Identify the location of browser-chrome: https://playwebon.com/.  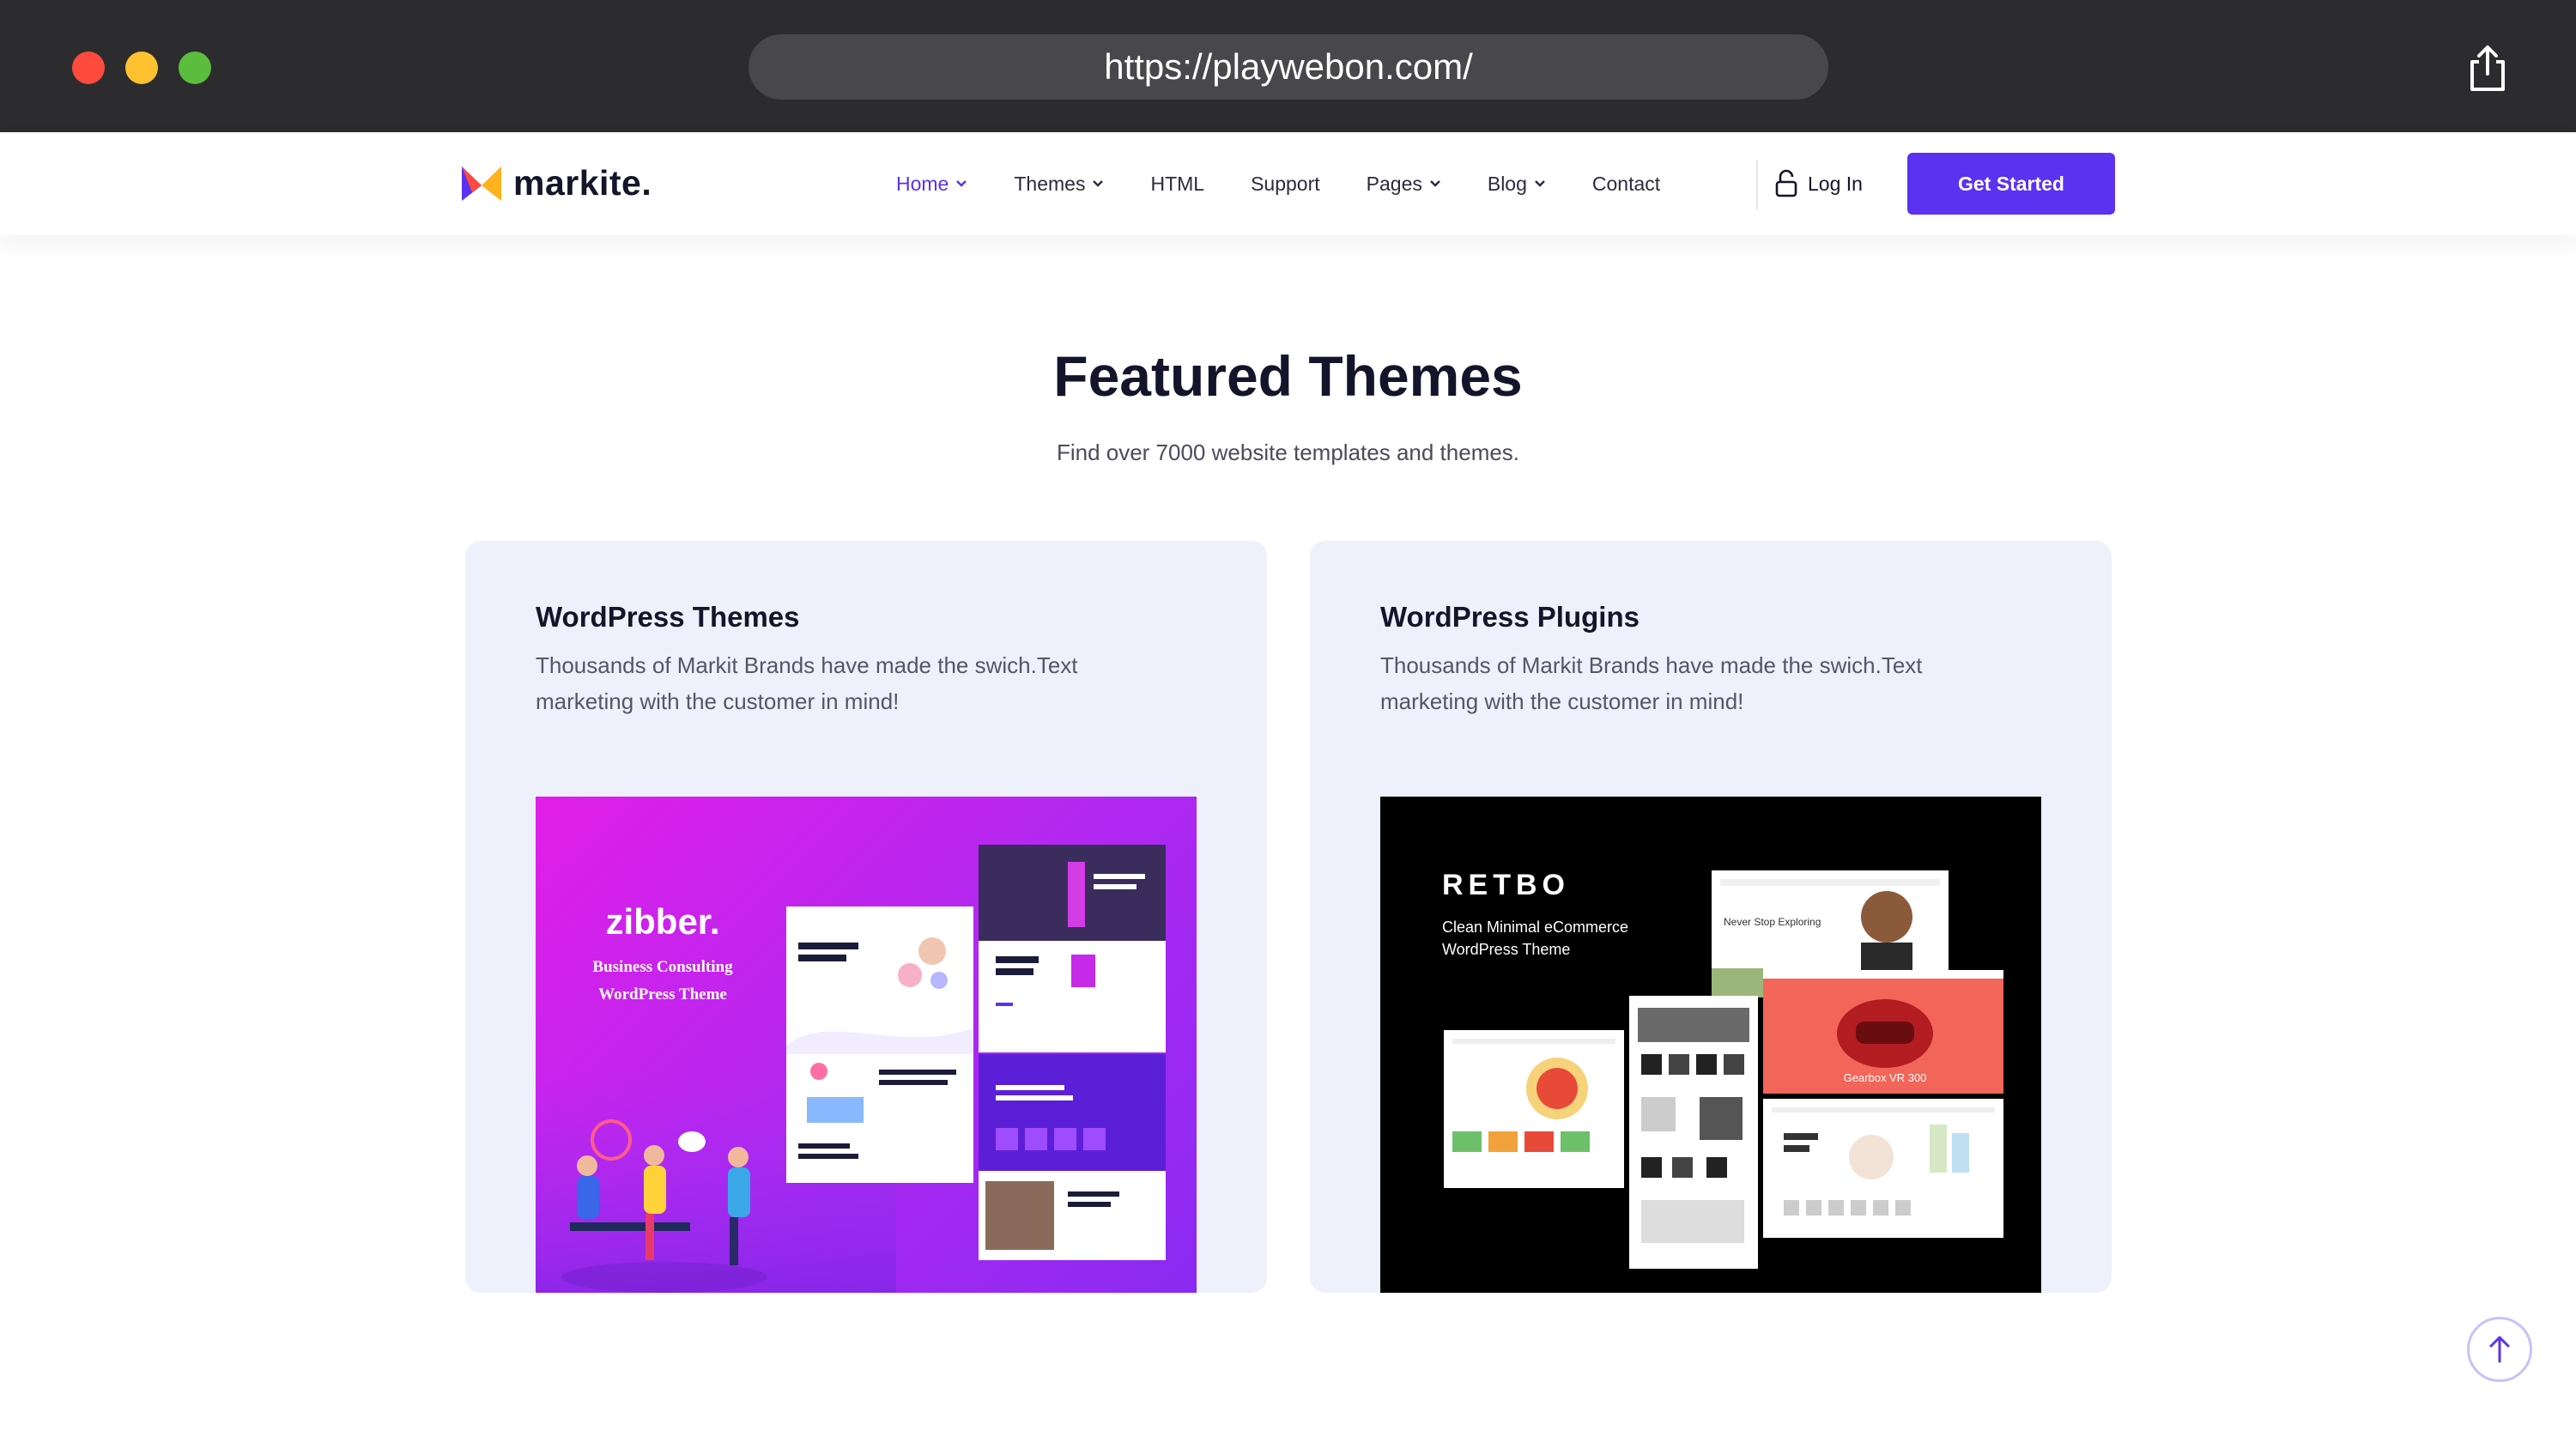
(1288, 66).